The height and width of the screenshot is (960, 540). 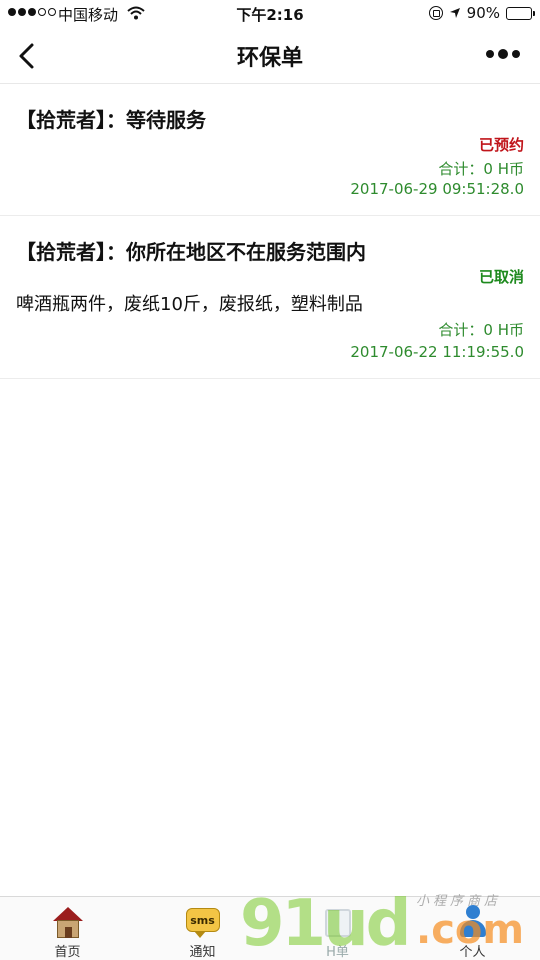 I want to click on tab-notifications: sms 通知, so click(x=202, y=928).